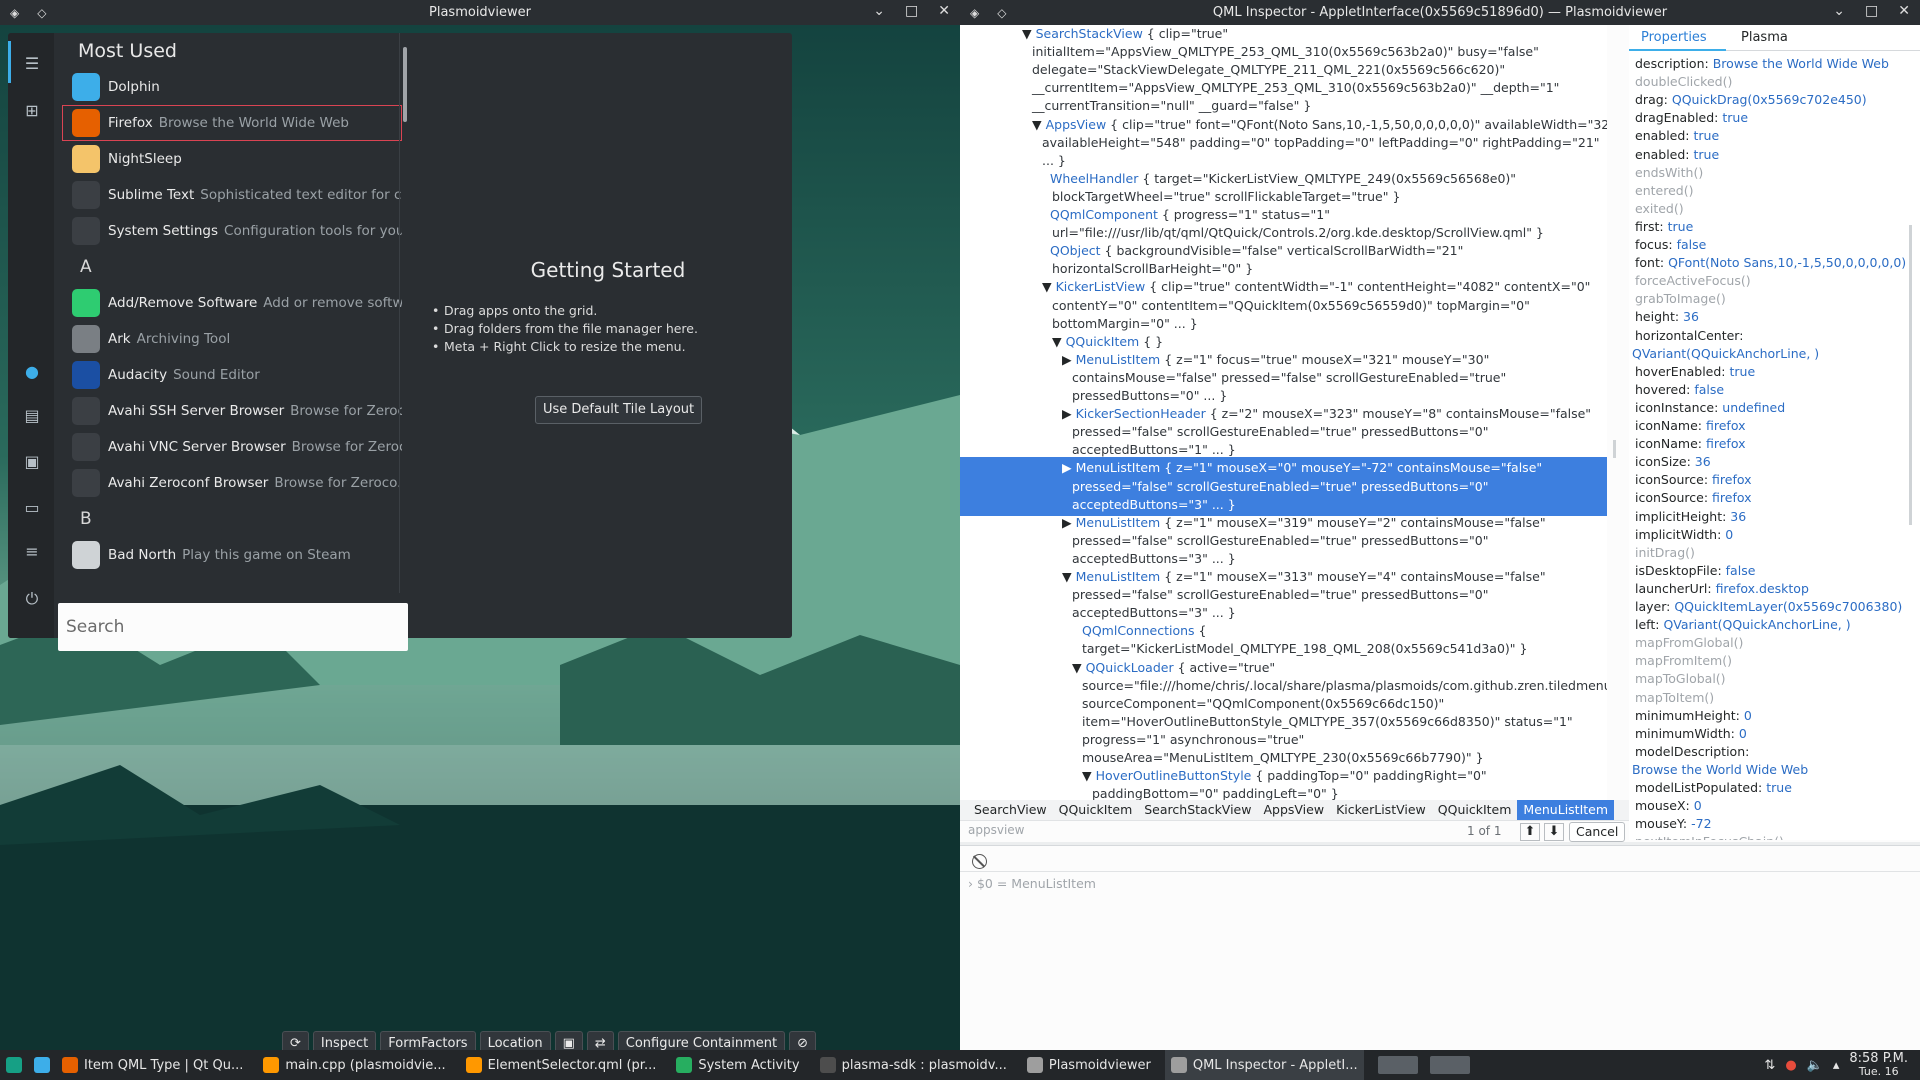 Image resolution: width=1920 pixels, height=1080 pixels. What do you see at coordinates (1597, 832) in the screenshot?
I see `find-cancel-button: Cancel` at bounding box center [1597, 832].